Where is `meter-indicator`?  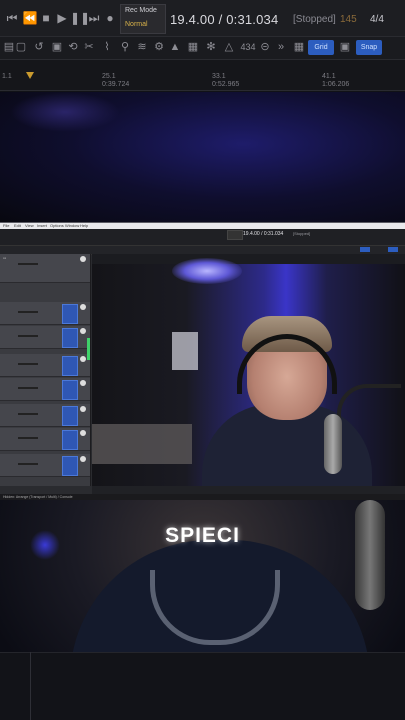 meter-indicator is located at coordinates (88, 349).